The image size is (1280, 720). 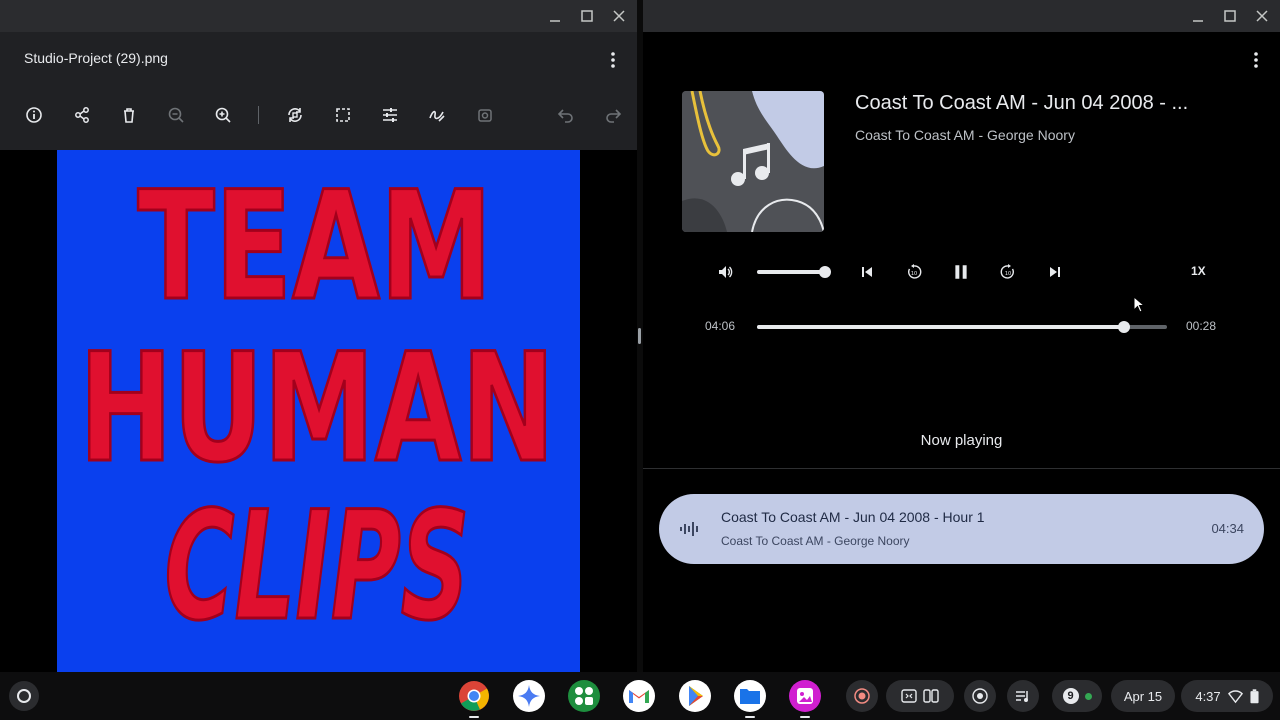 What do you see at coordinates (1208, 696) in the screenshot?
I see `clock: 4:37` at bounding box center [1208, 696].